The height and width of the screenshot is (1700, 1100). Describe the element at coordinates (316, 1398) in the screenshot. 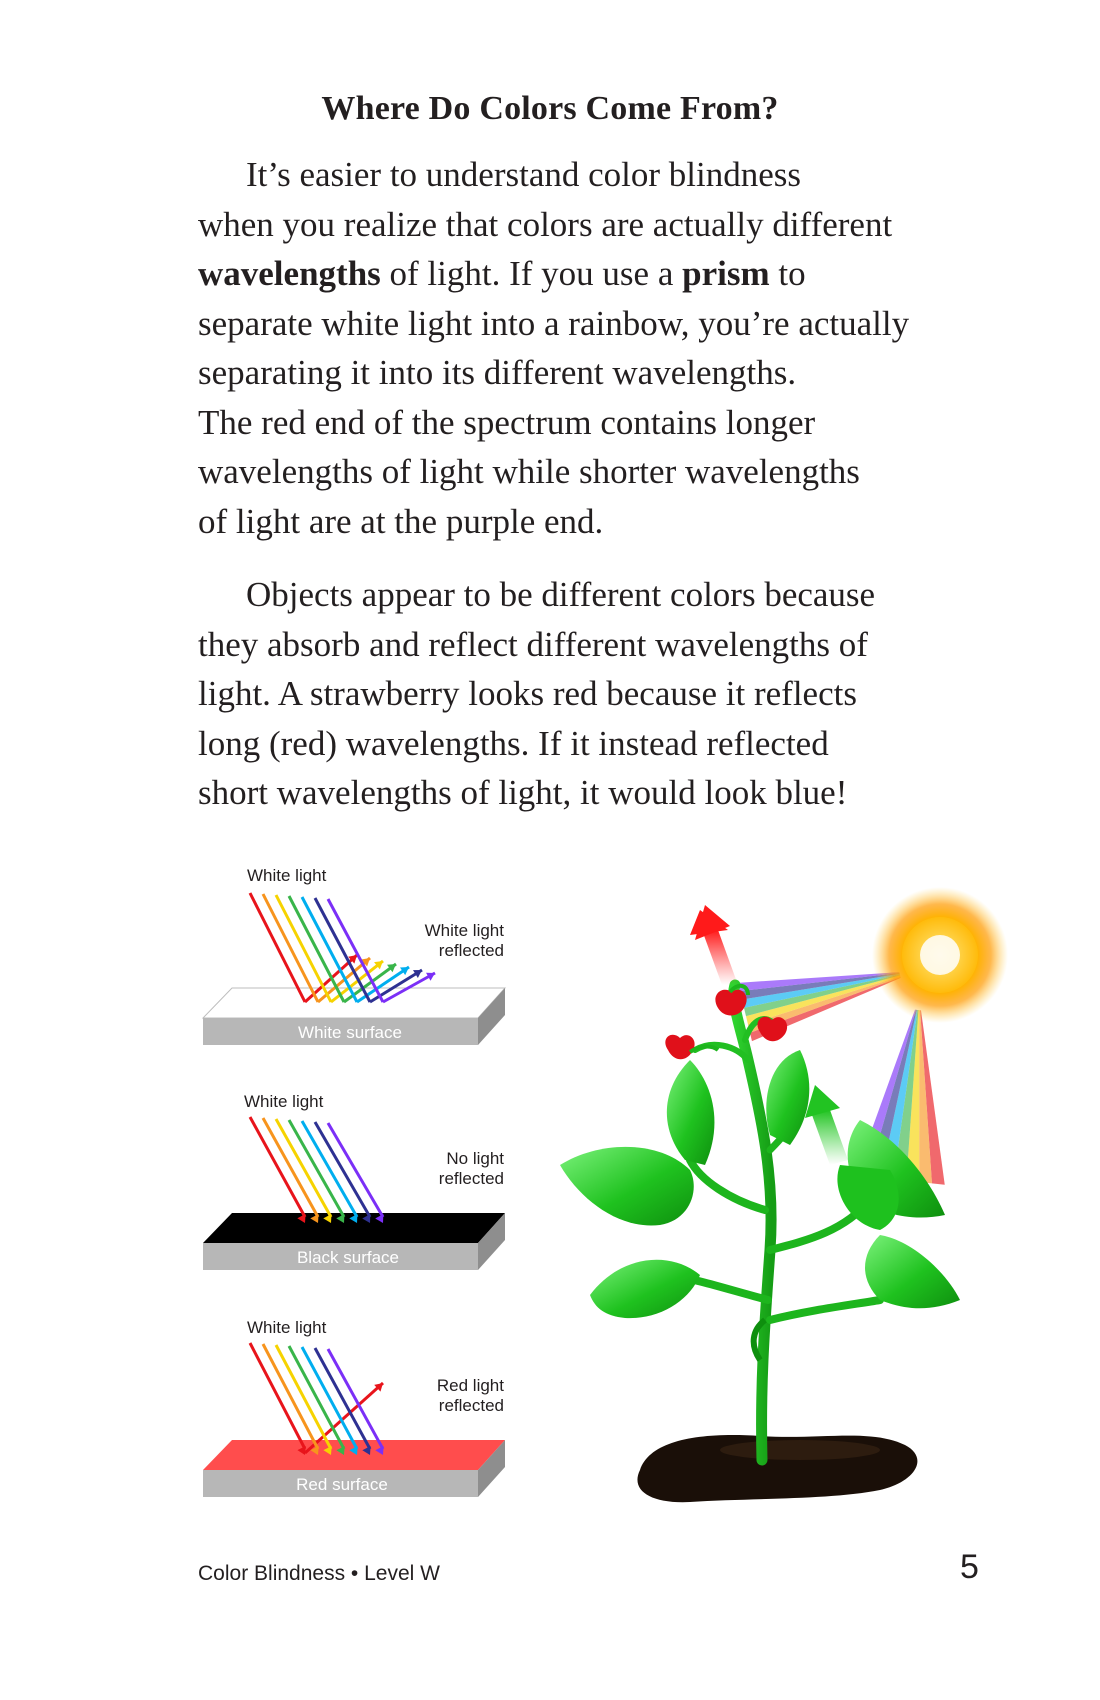

I see `red-surface-rays` at that location.